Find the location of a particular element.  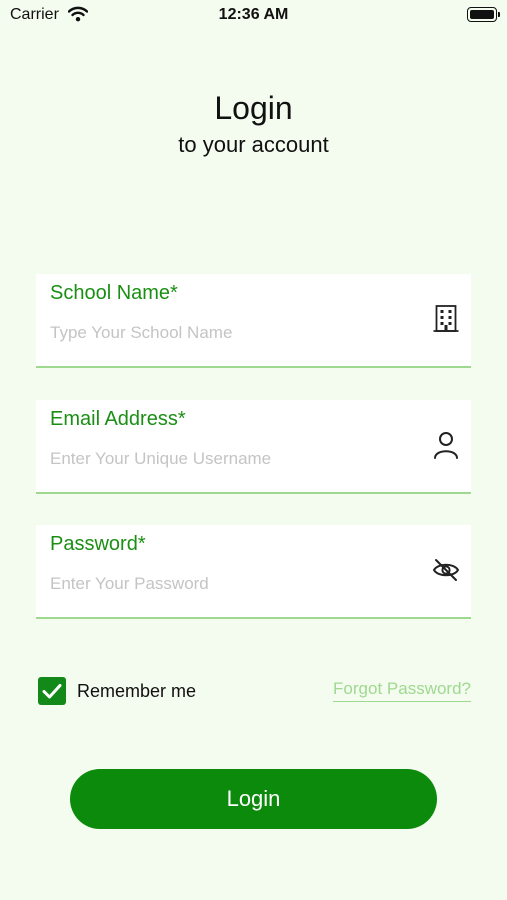

remember-me-checkbox is located at coordinates (52, 691).